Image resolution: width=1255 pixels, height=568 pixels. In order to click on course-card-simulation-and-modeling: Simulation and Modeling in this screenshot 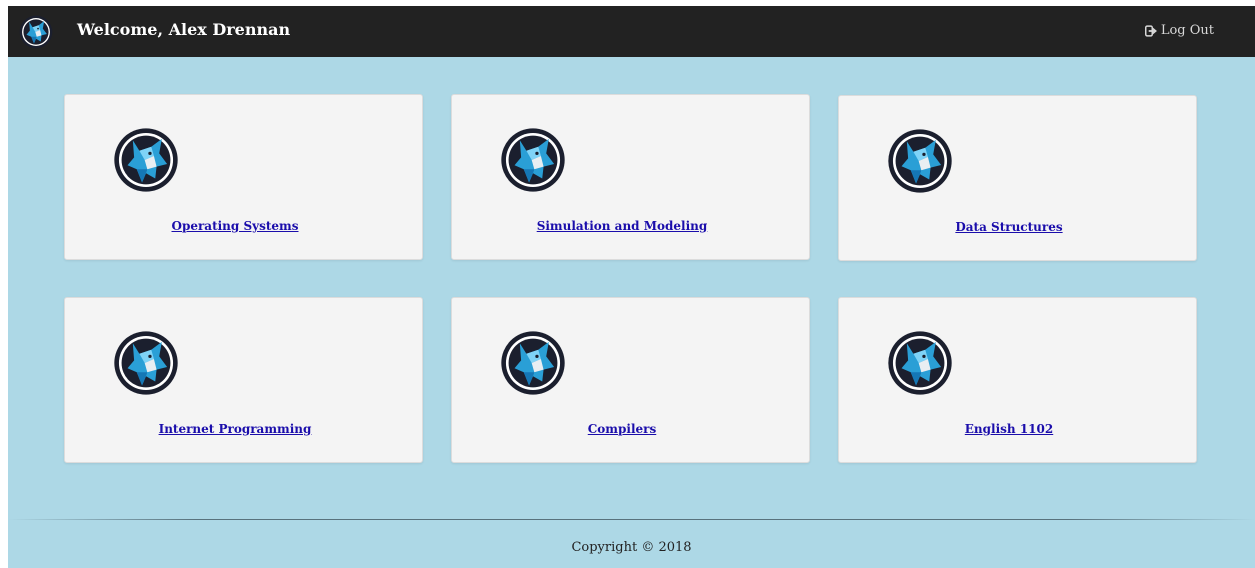, I will do `click(630, 177)`.